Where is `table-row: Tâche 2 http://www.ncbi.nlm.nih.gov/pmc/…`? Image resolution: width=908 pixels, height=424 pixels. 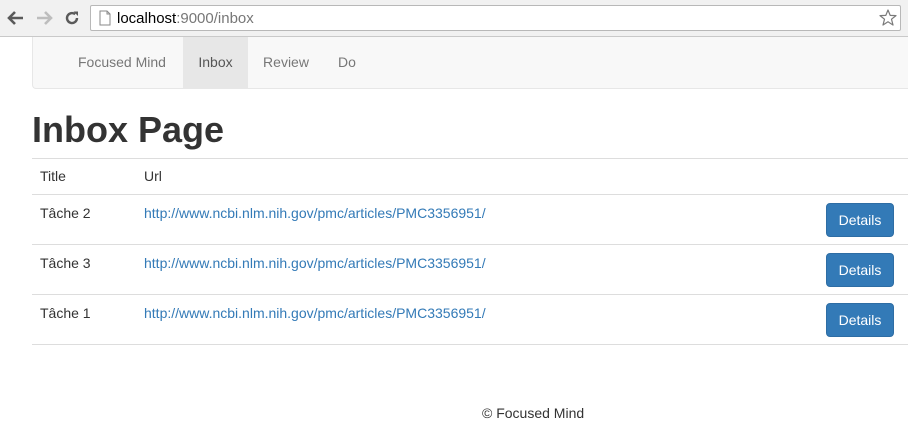 table-row: Tâche 2 http://www.ncbi.nlm.nih.gov/pmc/… is located at coordinates (470, 219).